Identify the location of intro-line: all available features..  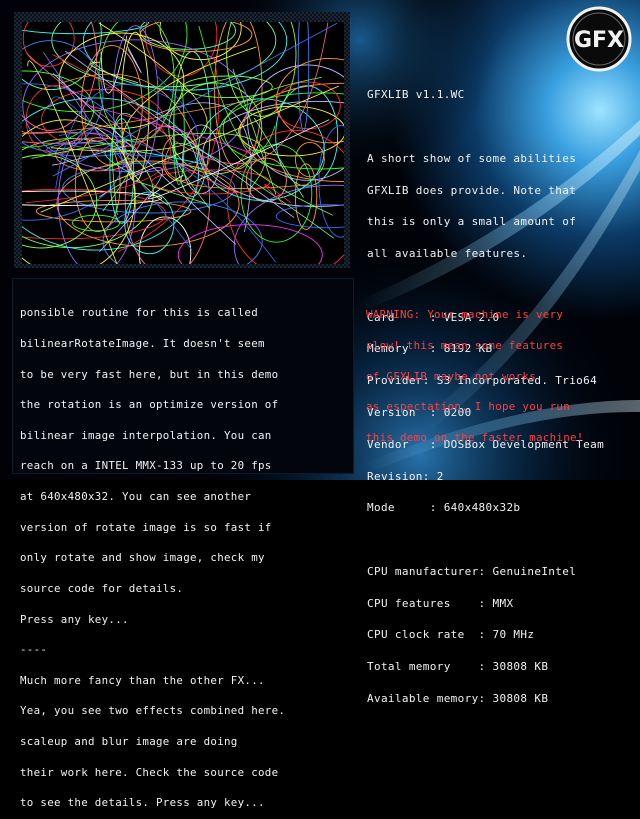
(447, 254).